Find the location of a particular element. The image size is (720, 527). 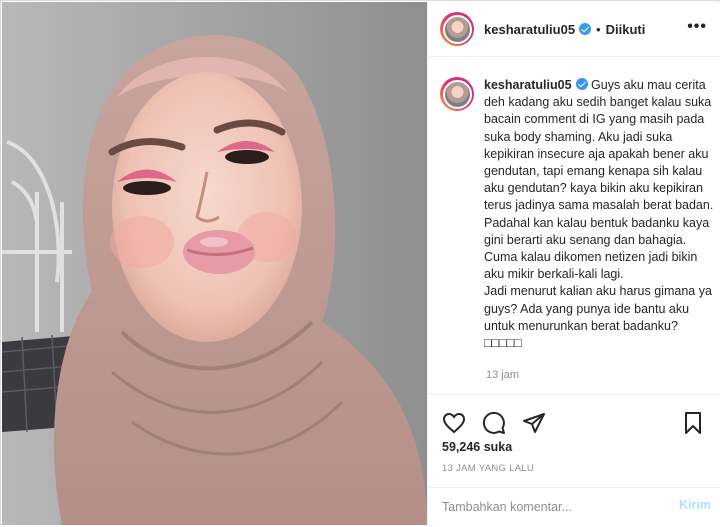

caption-avatar is located at coordinates (457, 94).